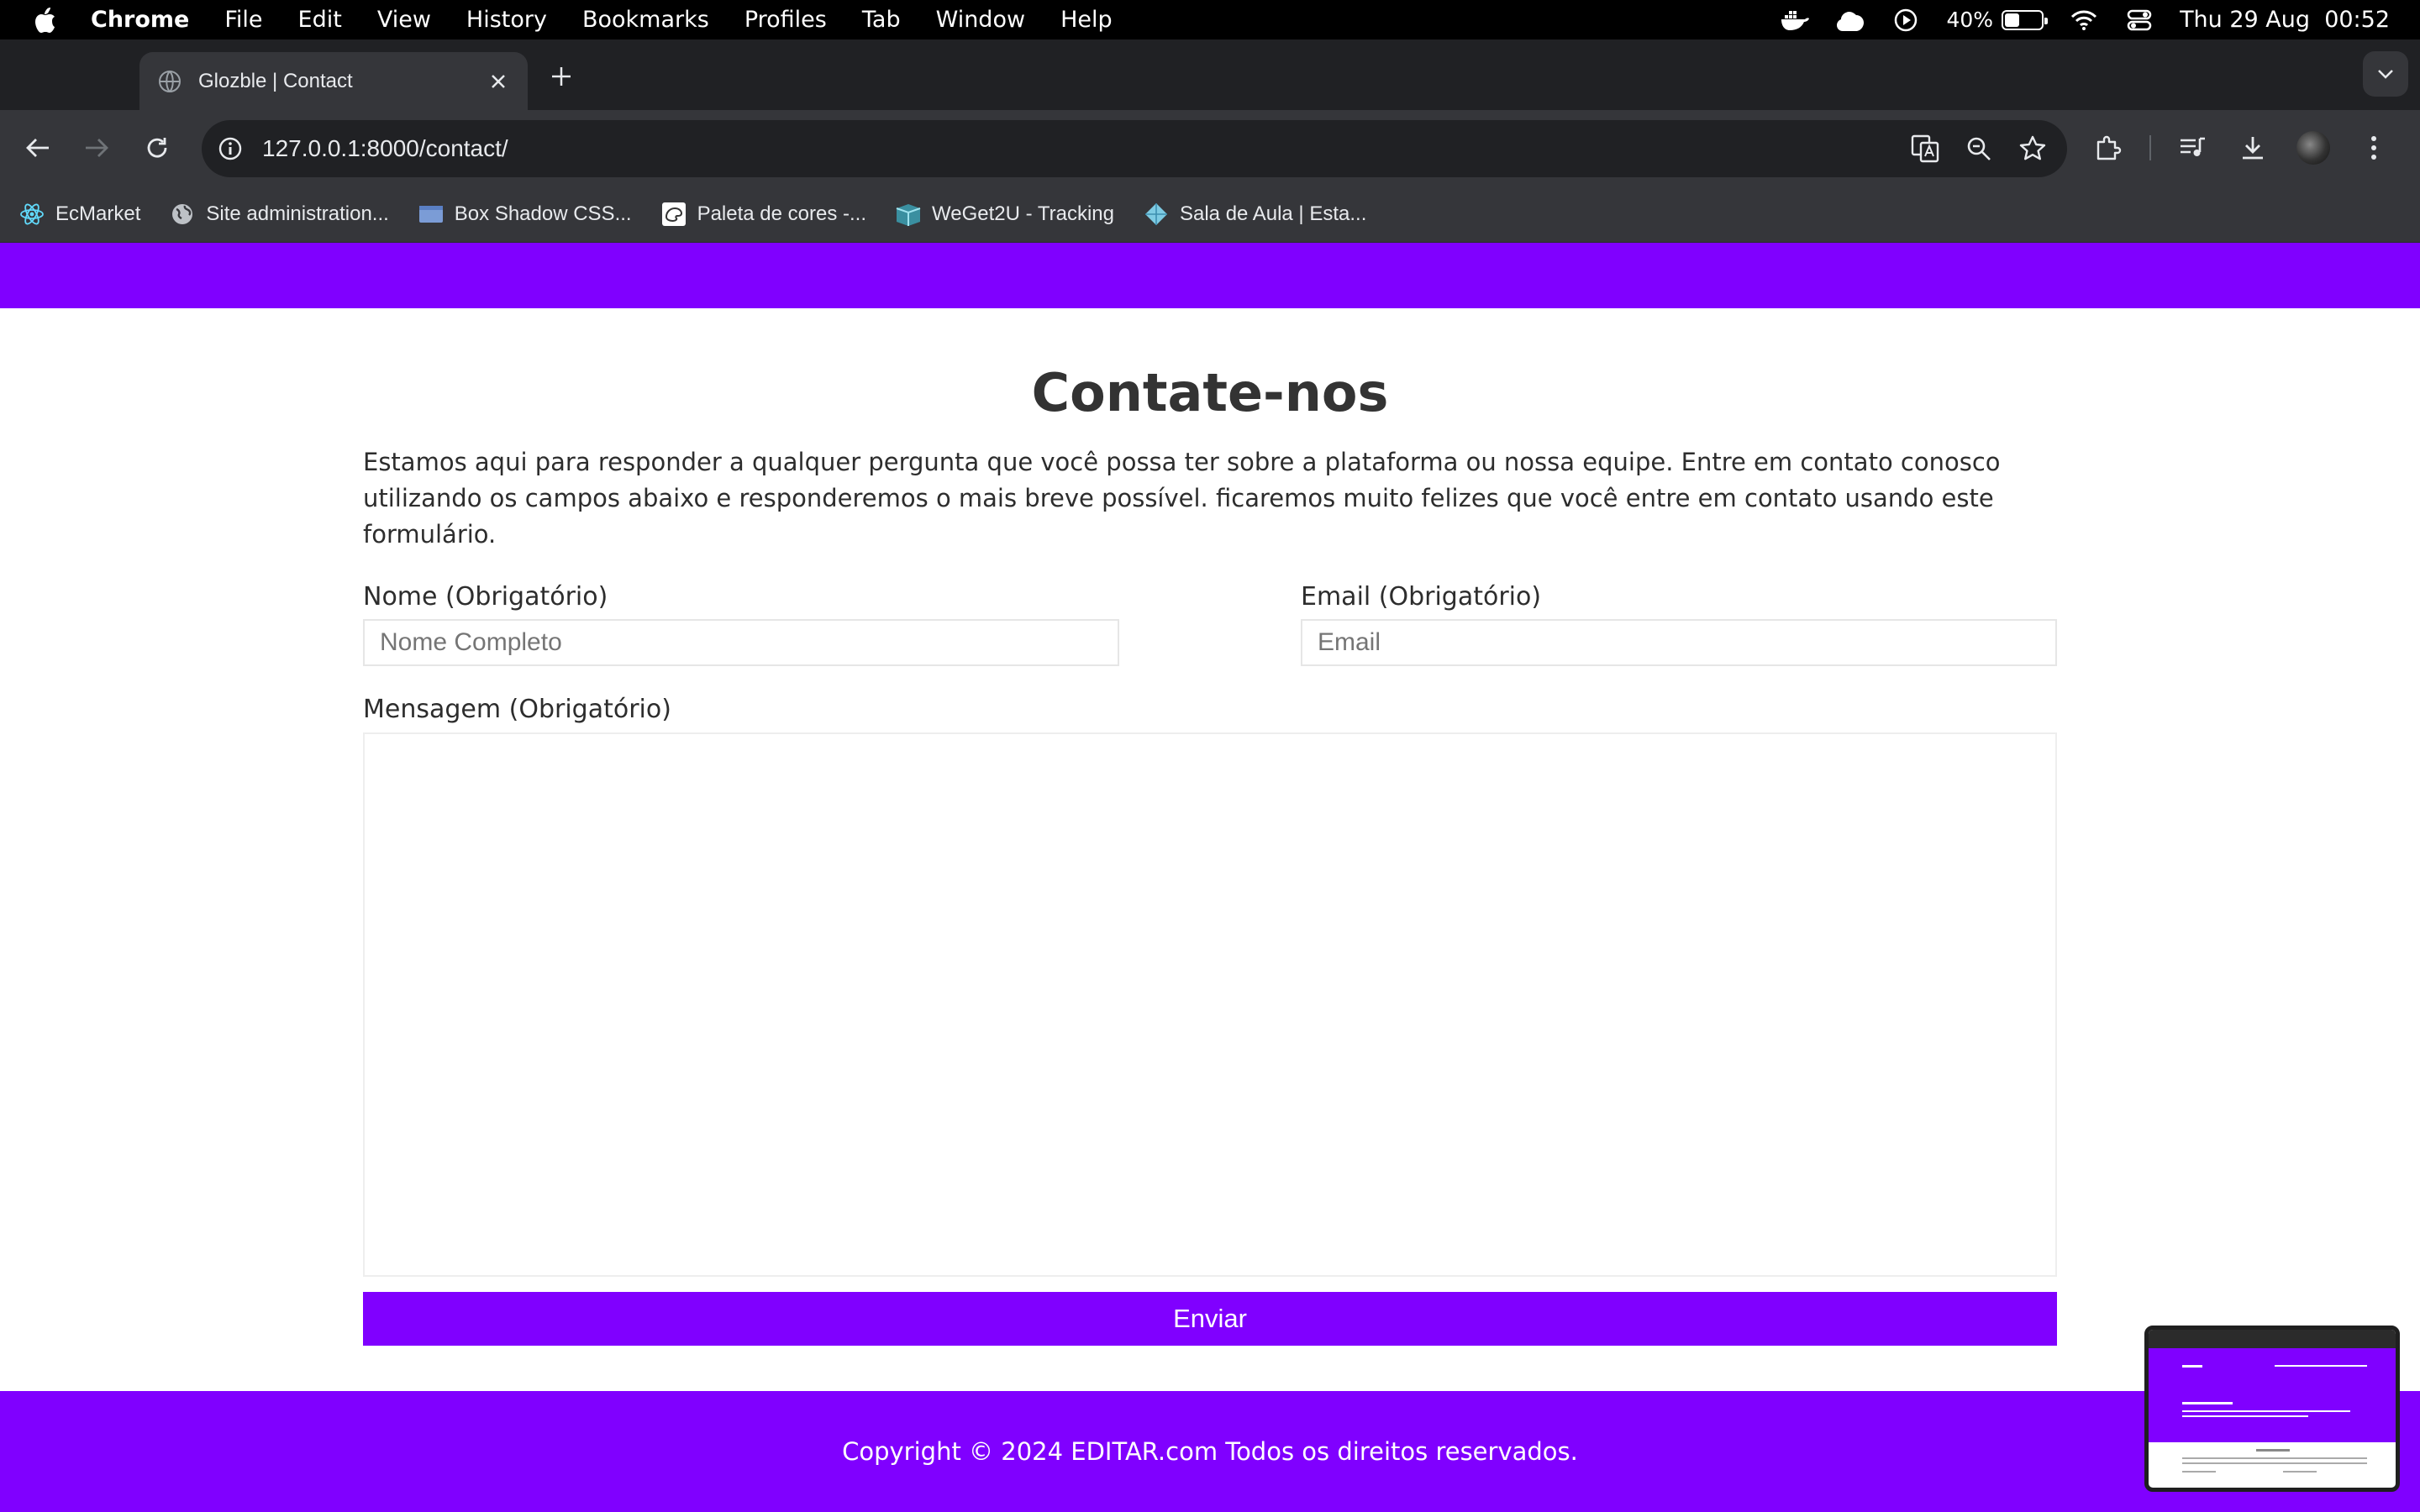 The width and height of the screenshot is (2420, 1512). I want to click on palette-icon, so click(673, 214).